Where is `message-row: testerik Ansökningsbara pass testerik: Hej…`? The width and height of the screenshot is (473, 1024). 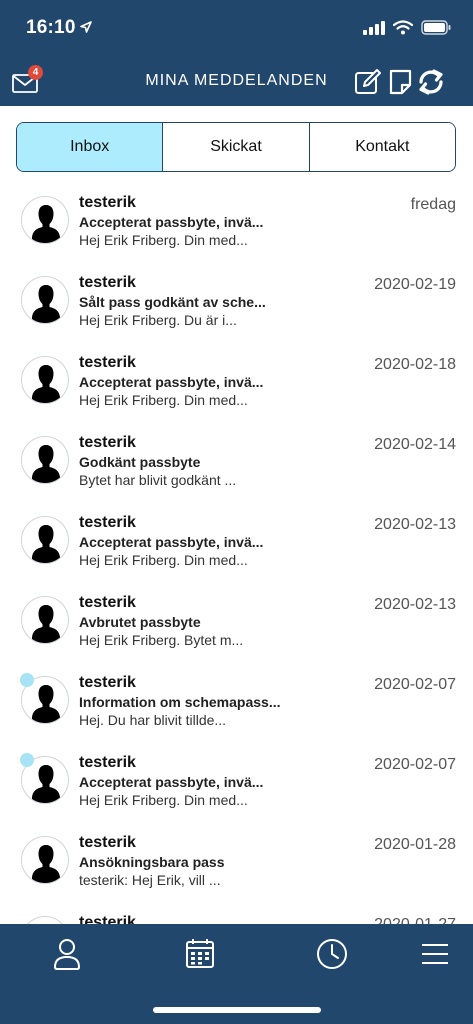
message-row: testerik Ansökningsbara pass testerik: Hej… is located at coordinates (236, 858).